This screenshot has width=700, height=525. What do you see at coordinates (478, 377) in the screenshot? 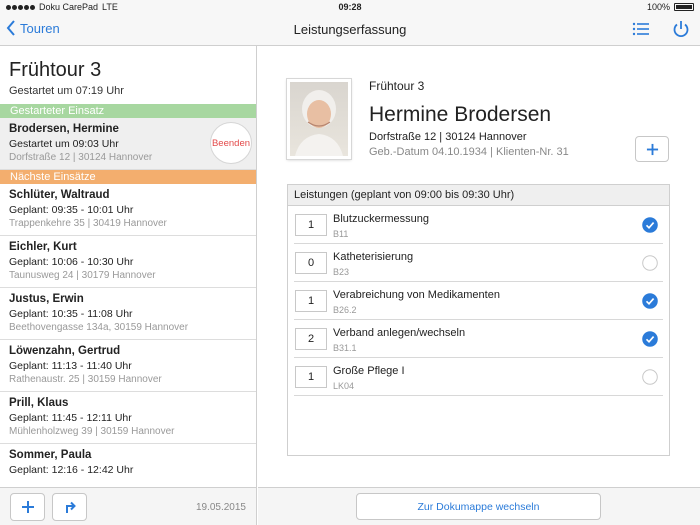
I see `table-row: 1 Große Pflege I LK04` at bounding box center [478, 377].